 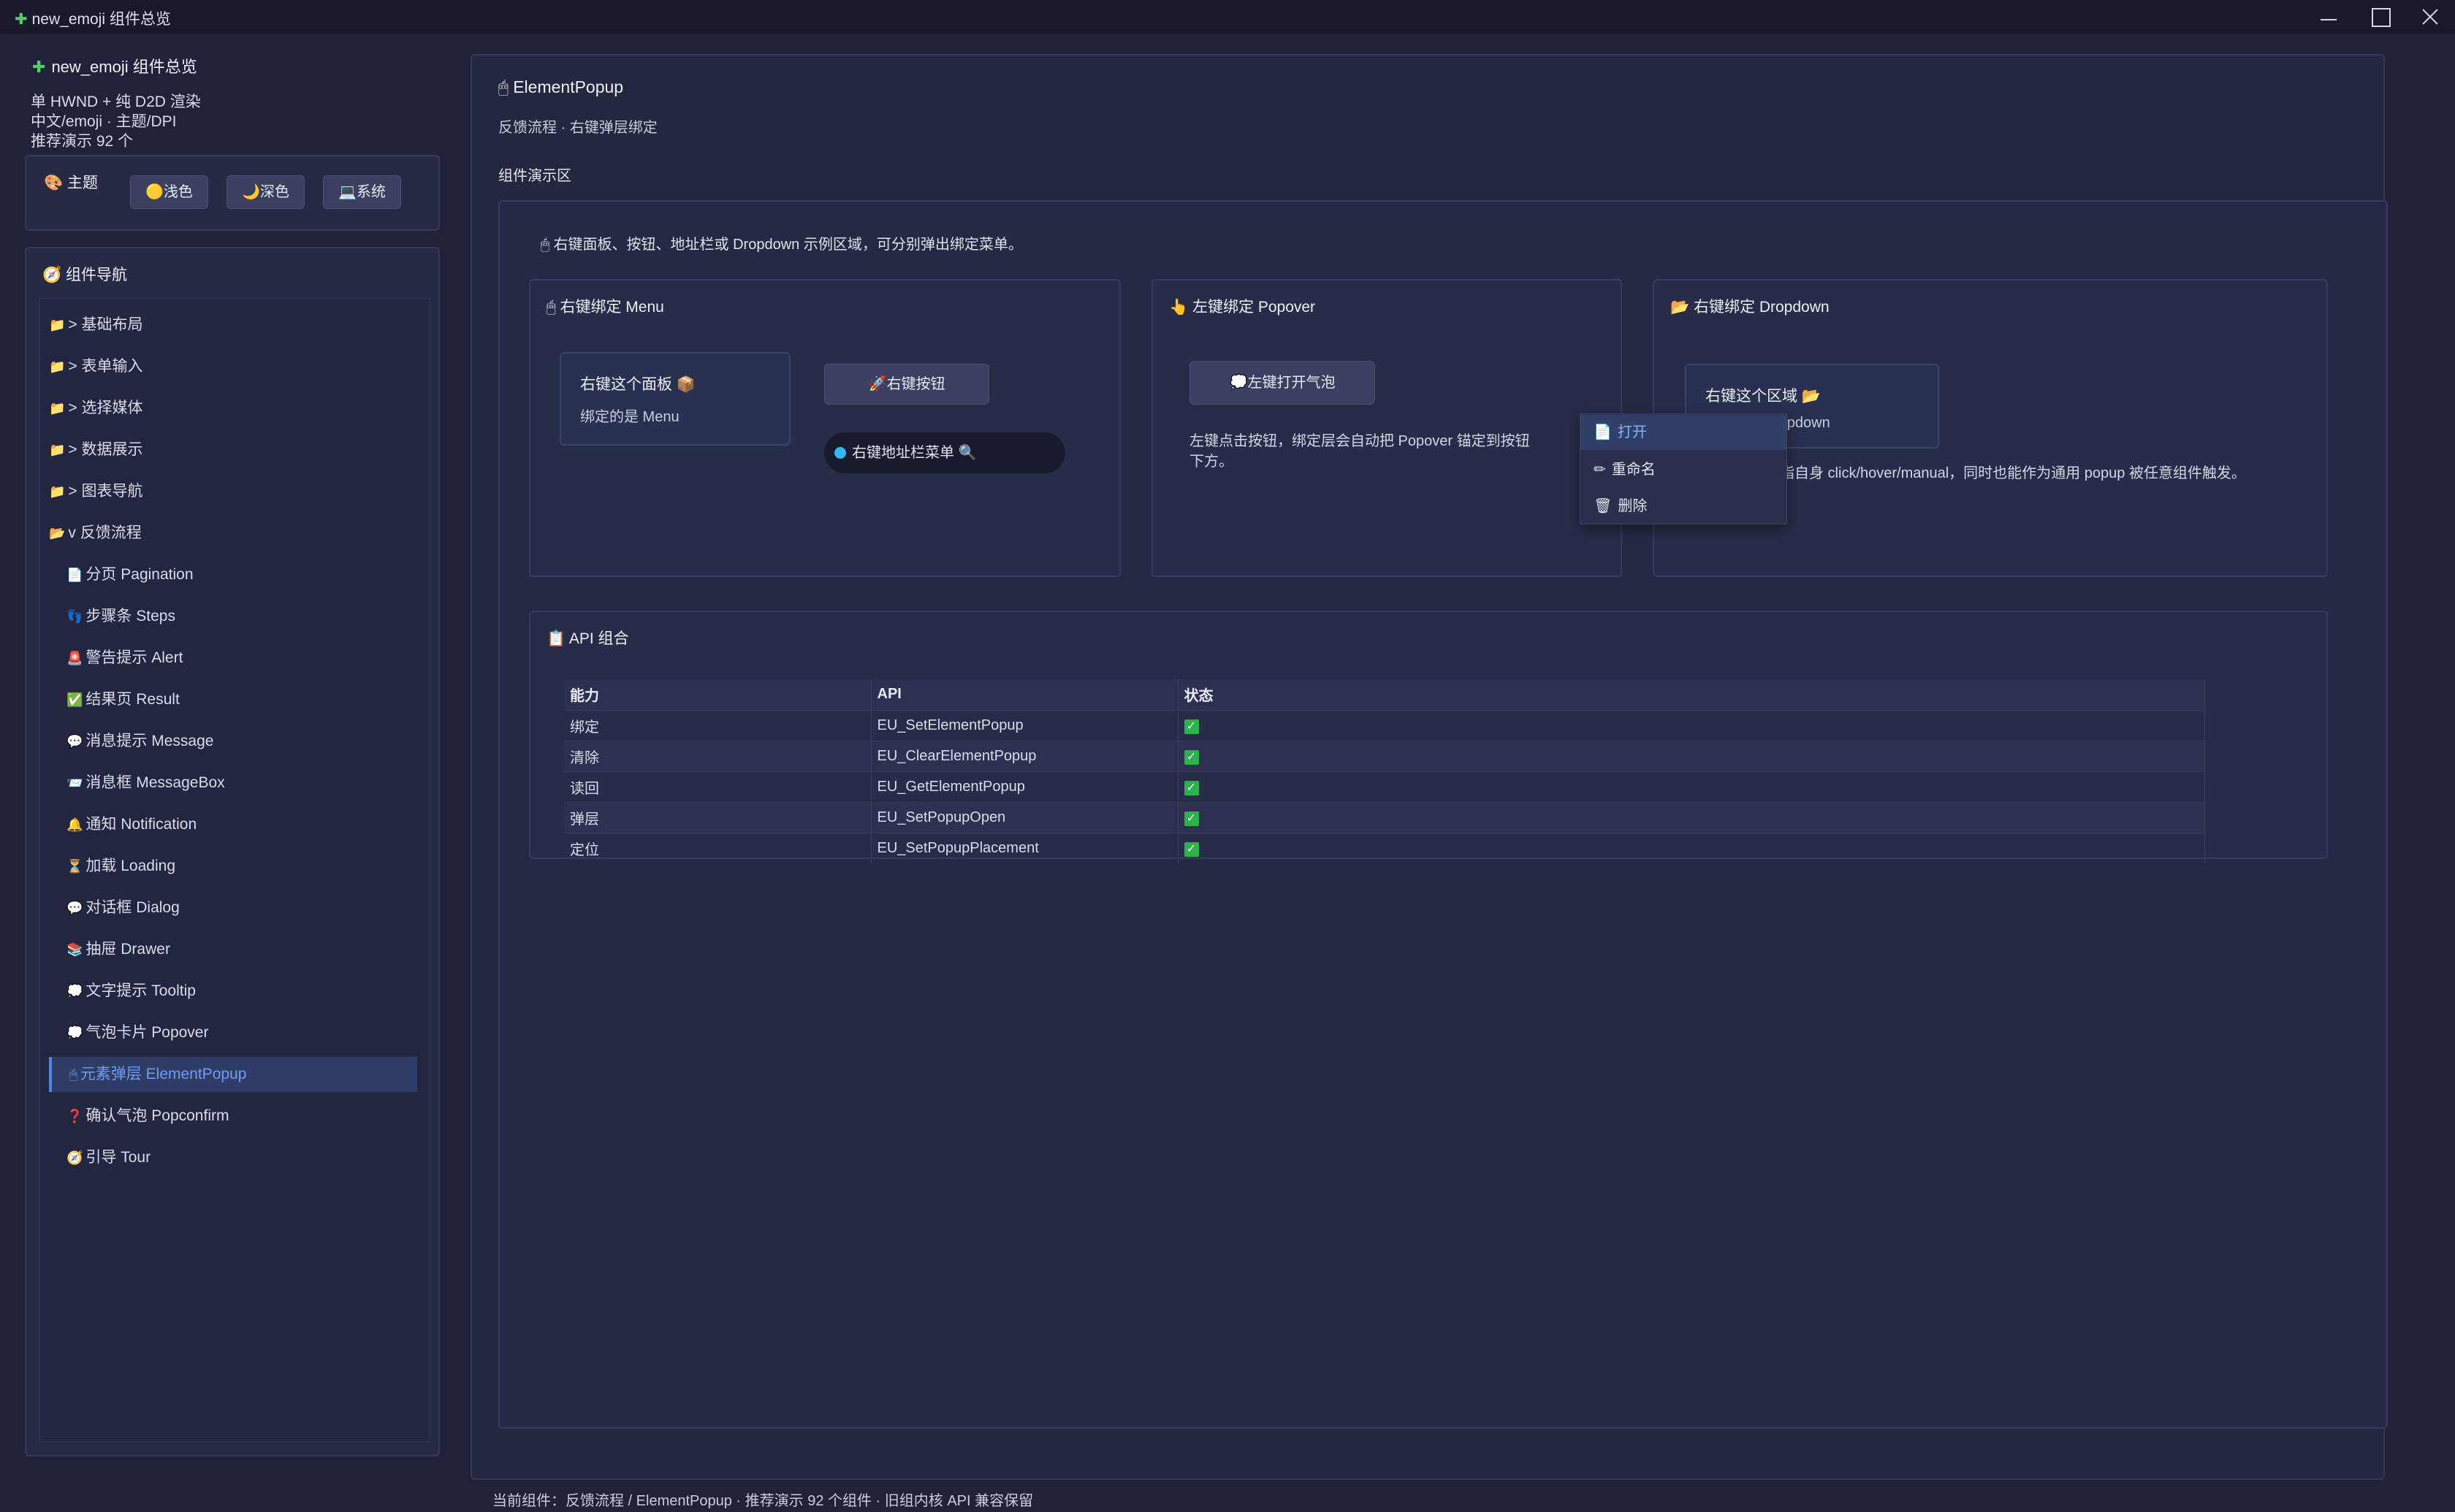 I want to click on computer-icon: 💻, so click(x=347, y=192).